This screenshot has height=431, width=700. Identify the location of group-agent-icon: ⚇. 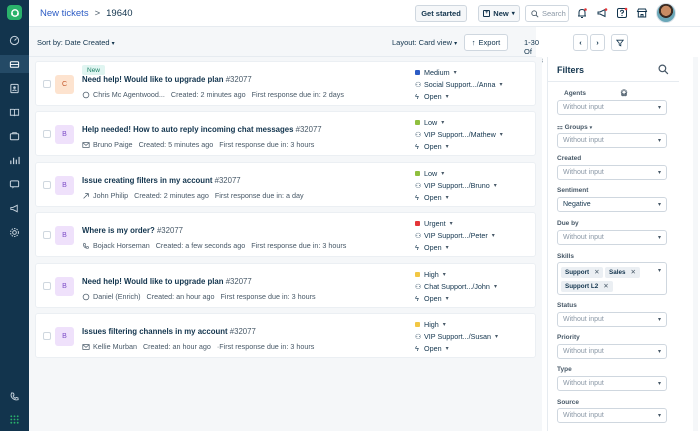
(418, 286).